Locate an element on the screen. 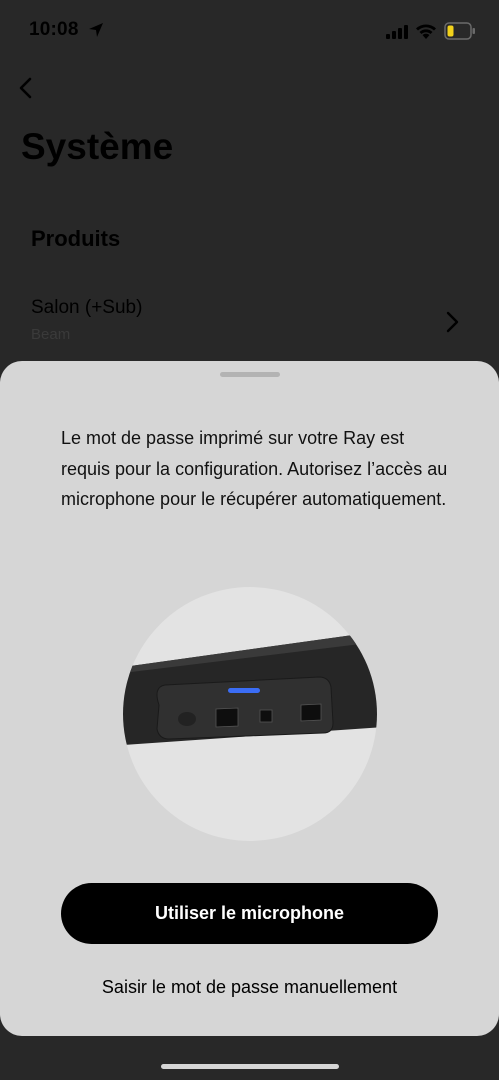  page-title: Système is located at coordinates (97, 146).